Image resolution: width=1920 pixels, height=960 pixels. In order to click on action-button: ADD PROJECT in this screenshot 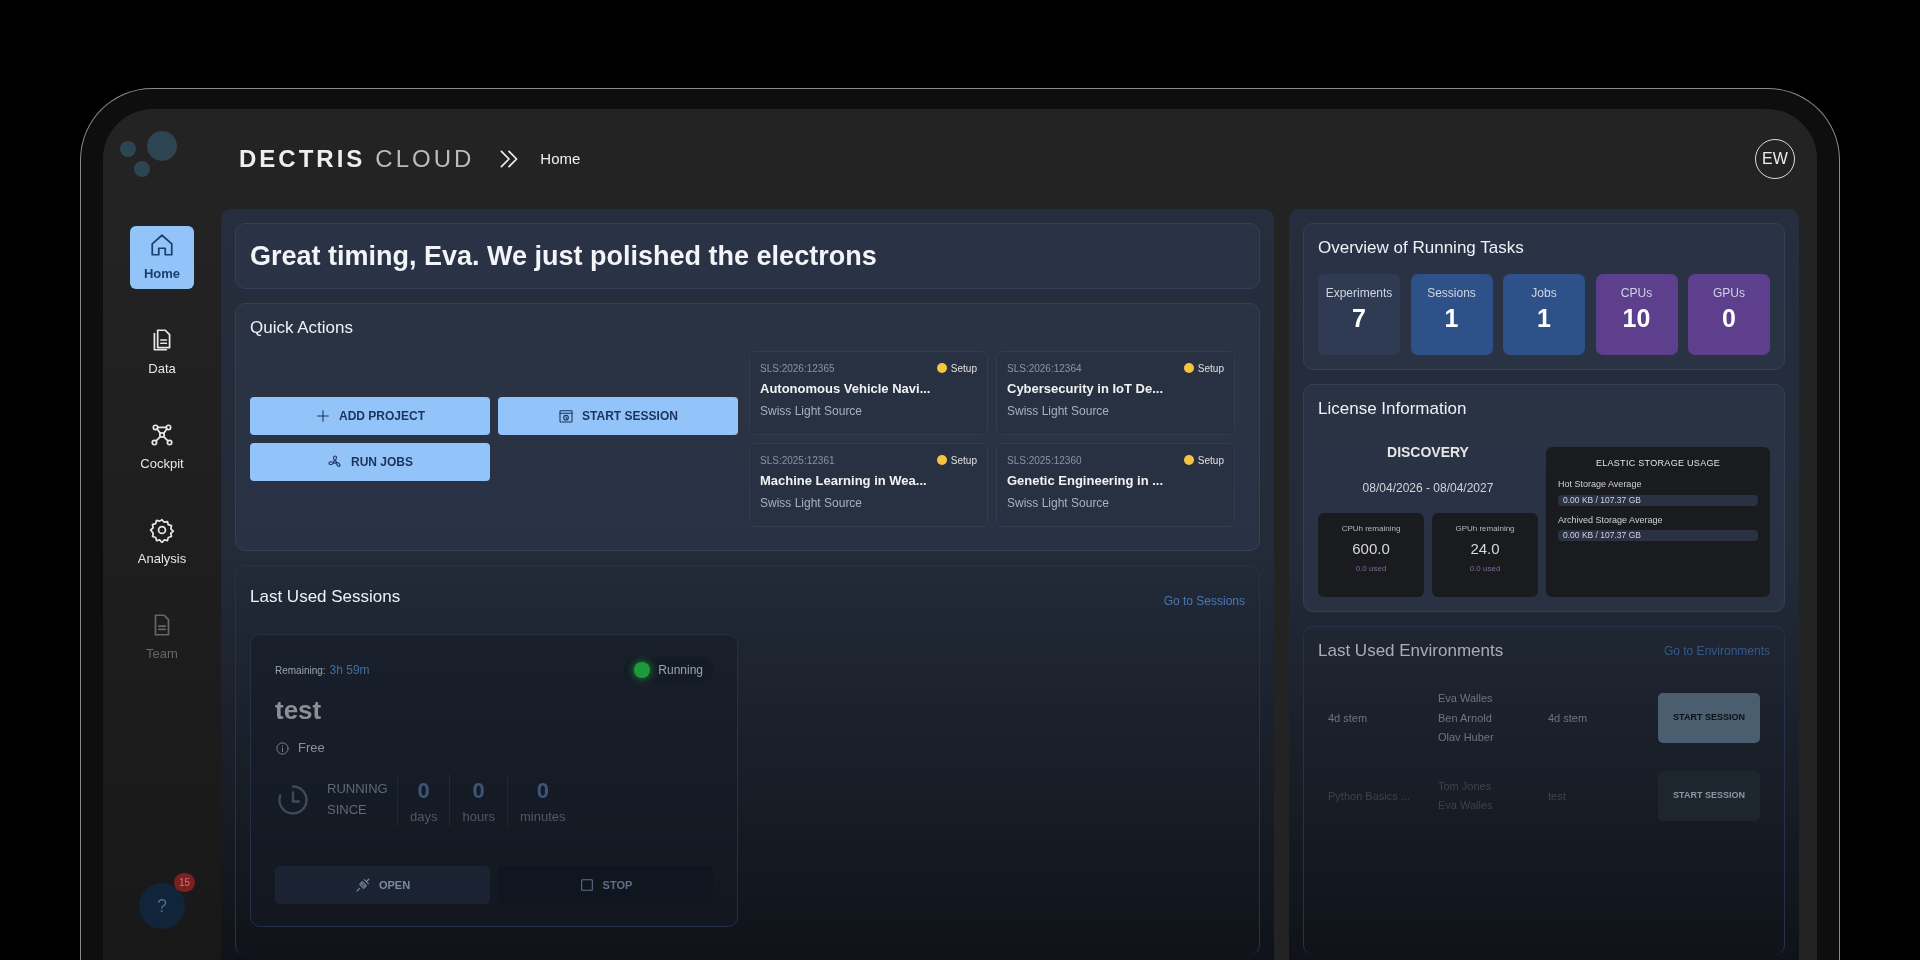, I will do `click(370, 415)`.